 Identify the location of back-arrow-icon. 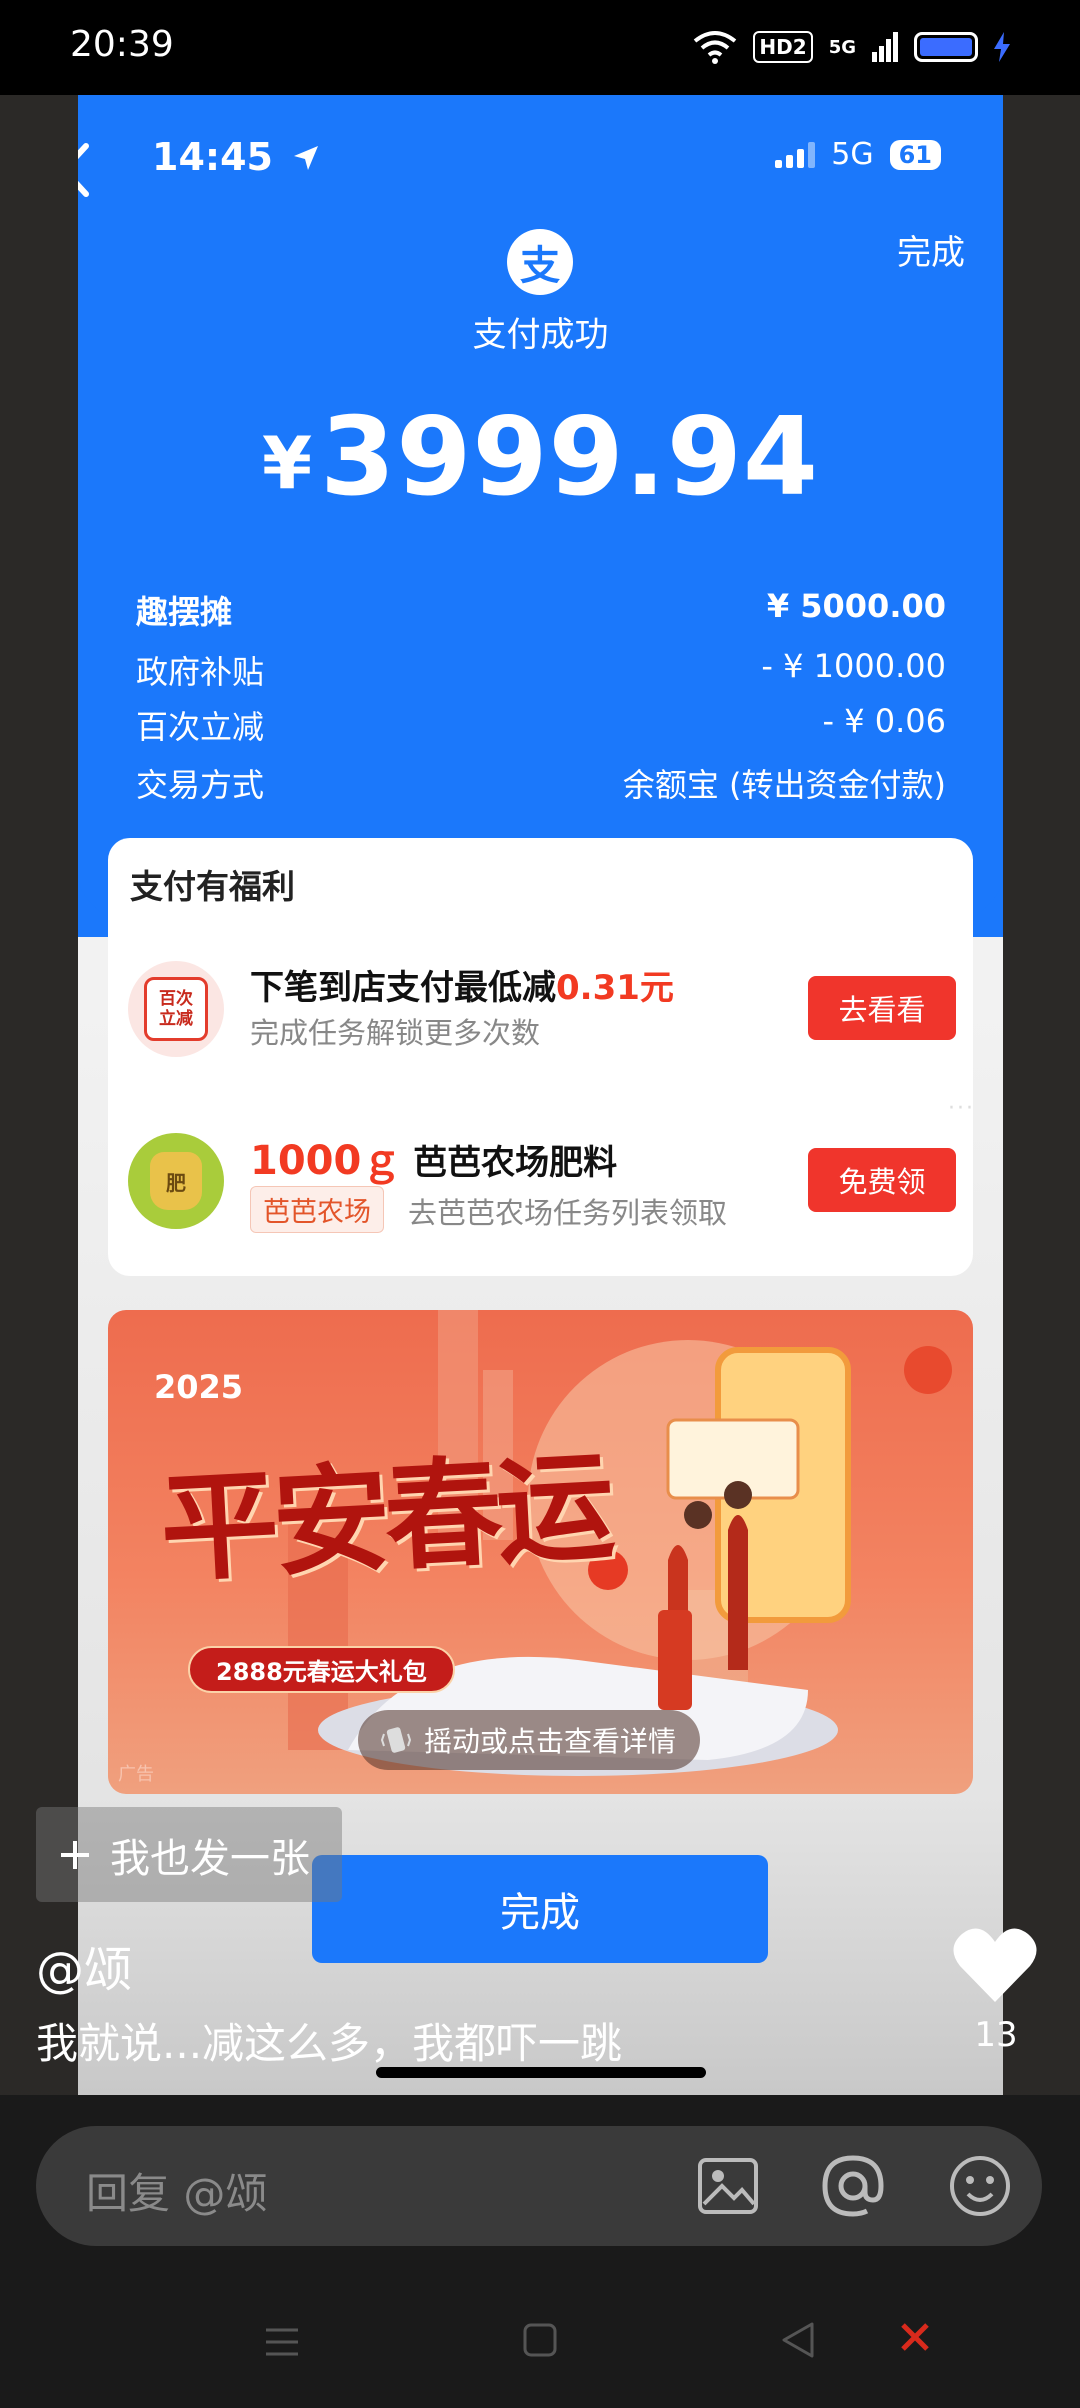
(87, 170).